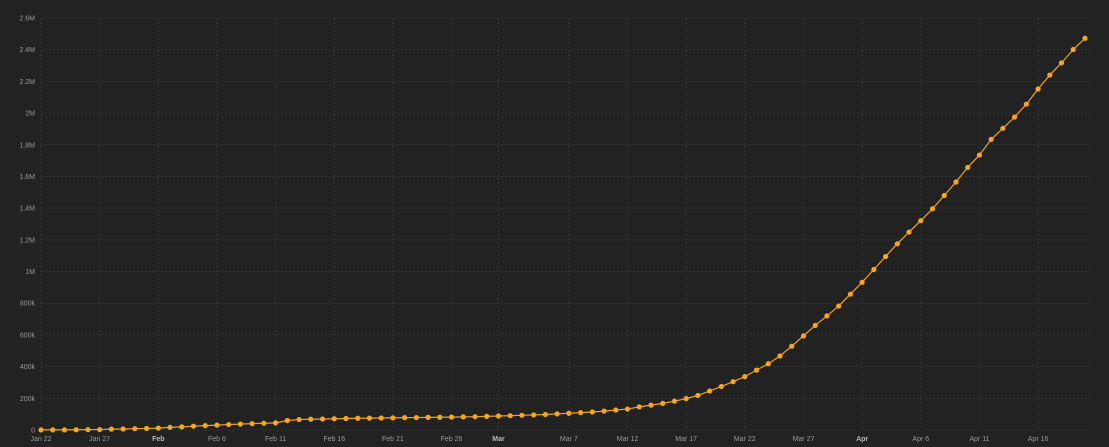 Image resolution: width=1109 pixels, height=447 pixels. I want to click on y-tick-label: 200k, so click(28, 399).